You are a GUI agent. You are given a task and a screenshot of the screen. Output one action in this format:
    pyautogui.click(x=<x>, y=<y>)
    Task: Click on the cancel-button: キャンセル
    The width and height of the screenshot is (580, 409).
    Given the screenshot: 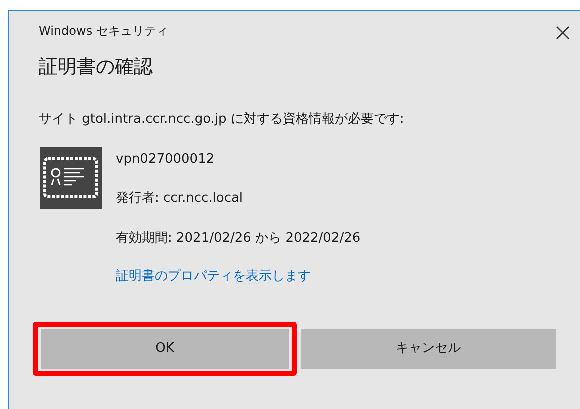 What is the action you would take?
    pyautogui.click(x=428, y=348)
    